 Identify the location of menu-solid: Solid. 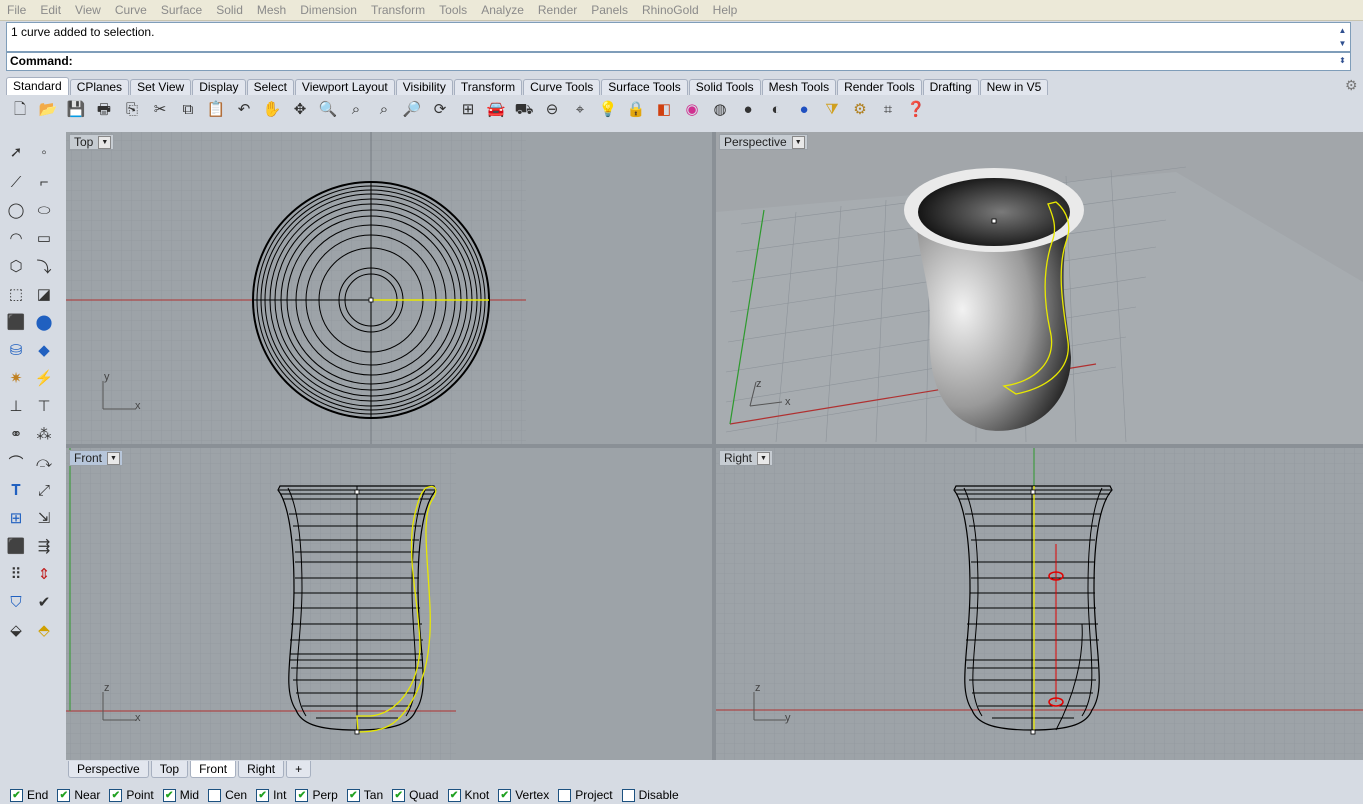
(229, 10).